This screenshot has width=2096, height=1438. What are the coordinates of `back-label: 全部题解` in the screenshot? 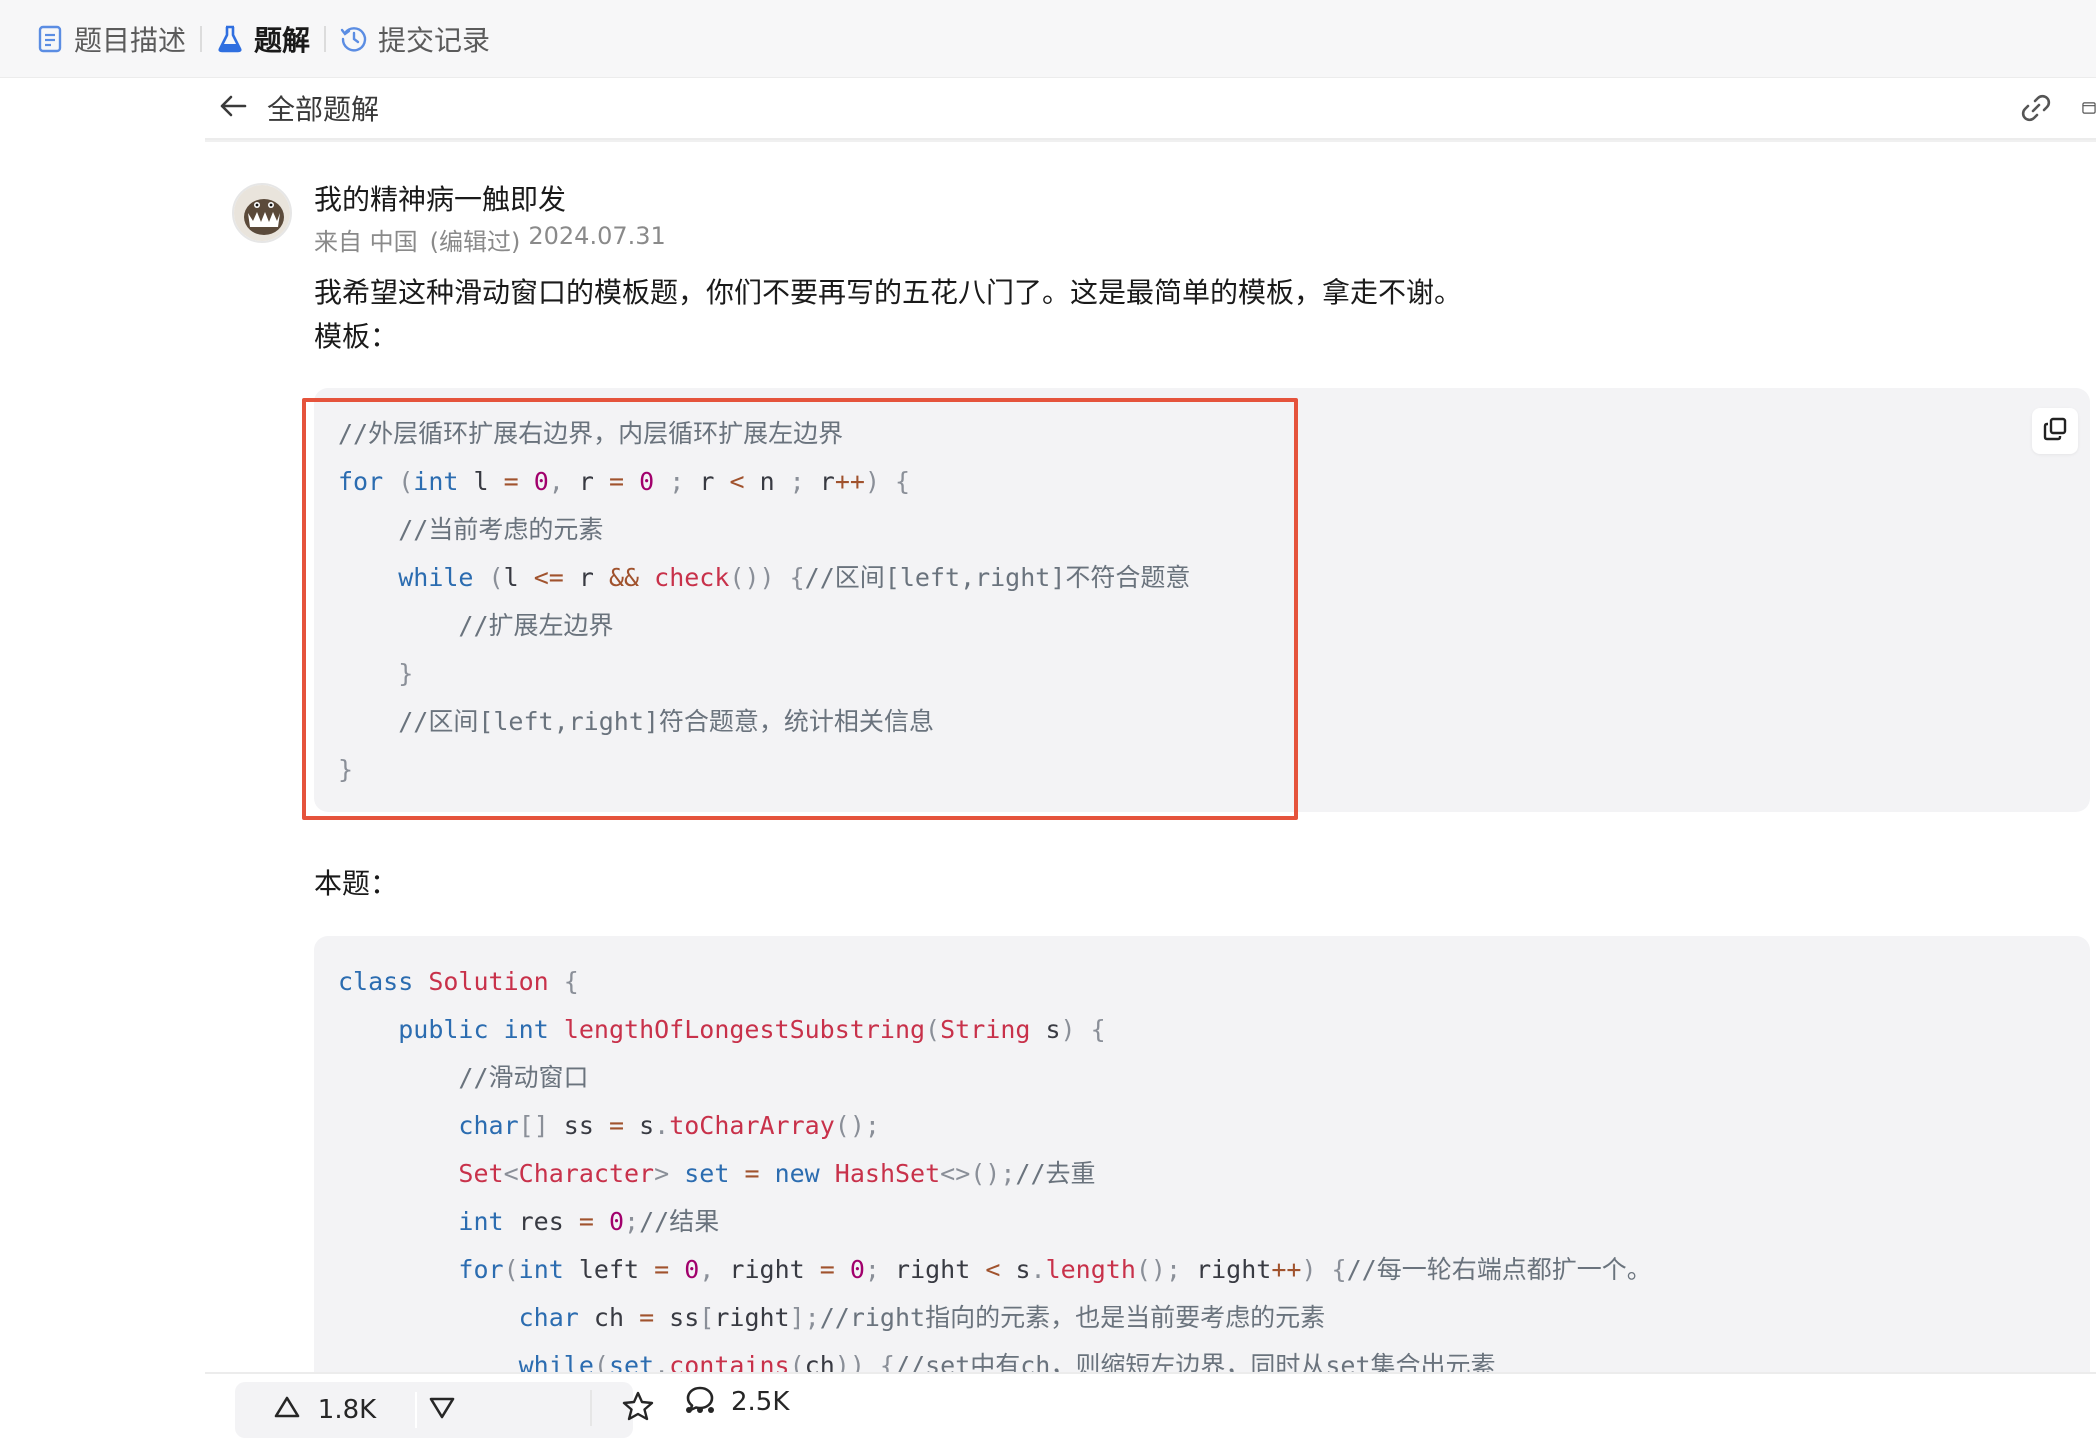 It's located at (323, 109).